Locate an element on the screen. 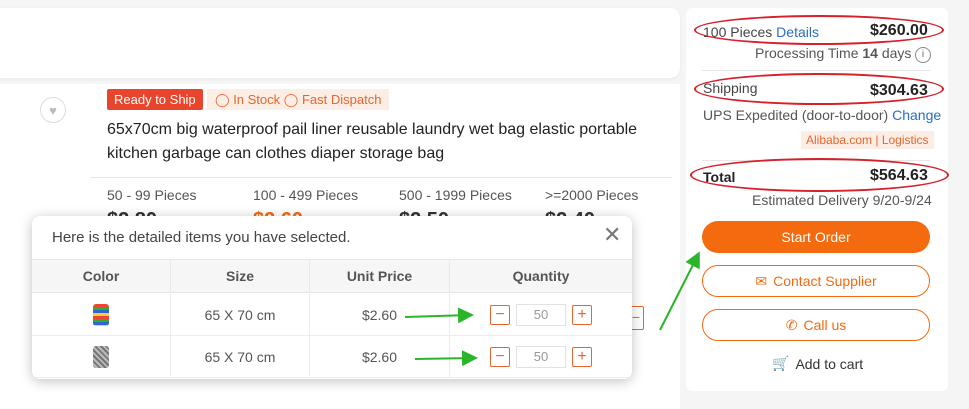 This screenshot has height=409, width=969. fast-dispatch-label: Fast Dispatch is located at coordinates (341, 99).